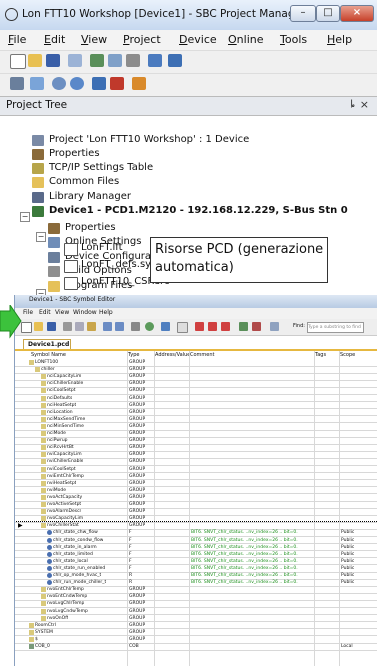 The image size is (377, 666). Describe the element at coordinates (243, 326) in the screenshot. I see `add-icon` at that location.